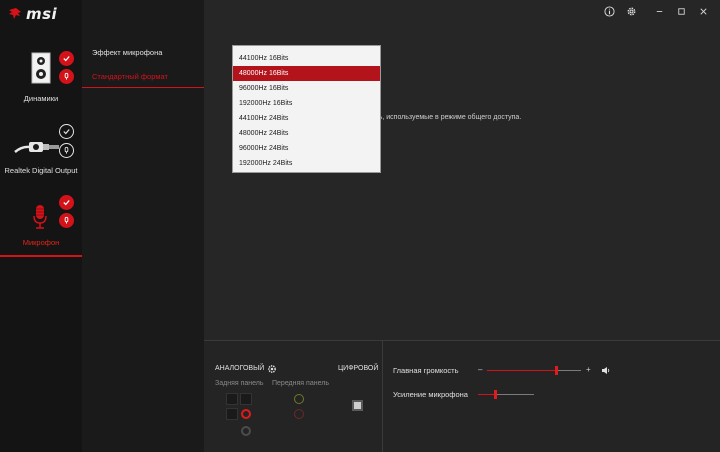 This screenshot has width=720, height=452. I want to click on window-controls, so click(656, 11).